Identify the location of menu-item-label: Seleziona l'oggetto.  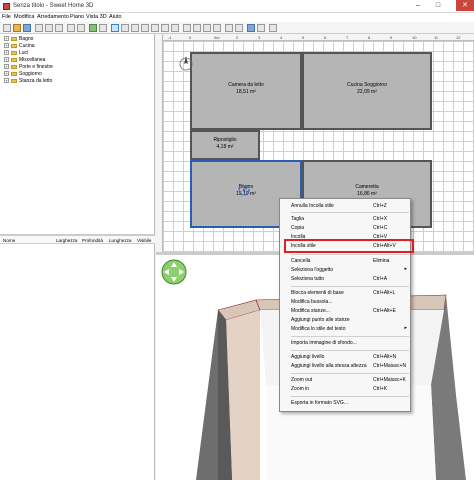
(312, 270).